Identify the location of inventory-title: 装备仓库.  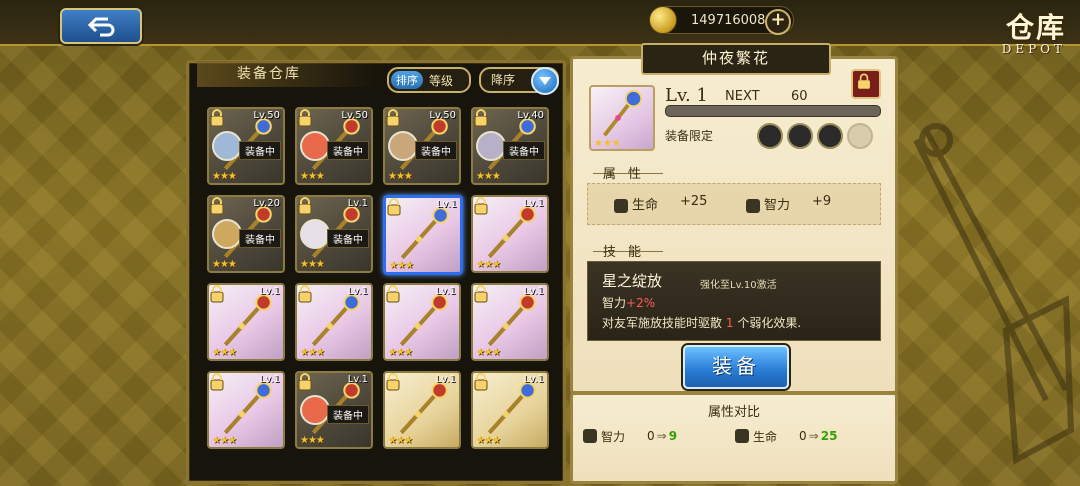
(287, 74).